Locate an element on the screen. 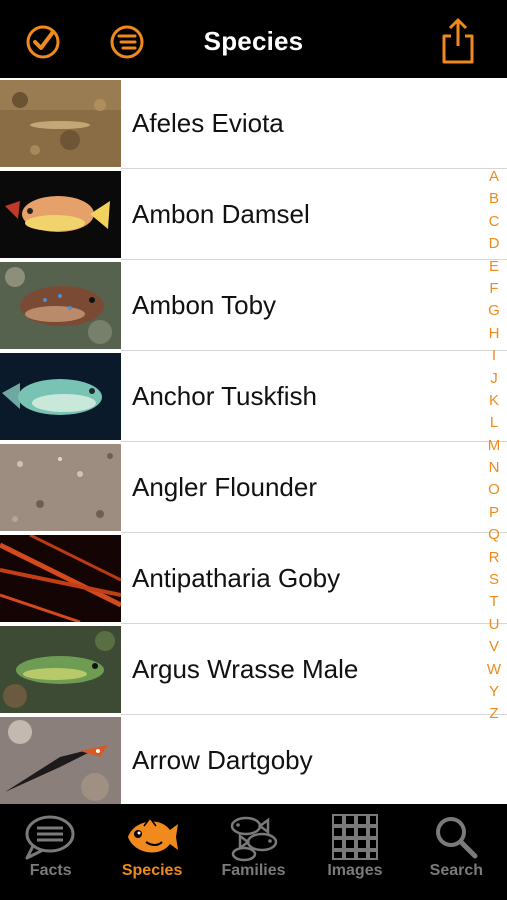  index-letter: H is located at coordinates (494, 334).